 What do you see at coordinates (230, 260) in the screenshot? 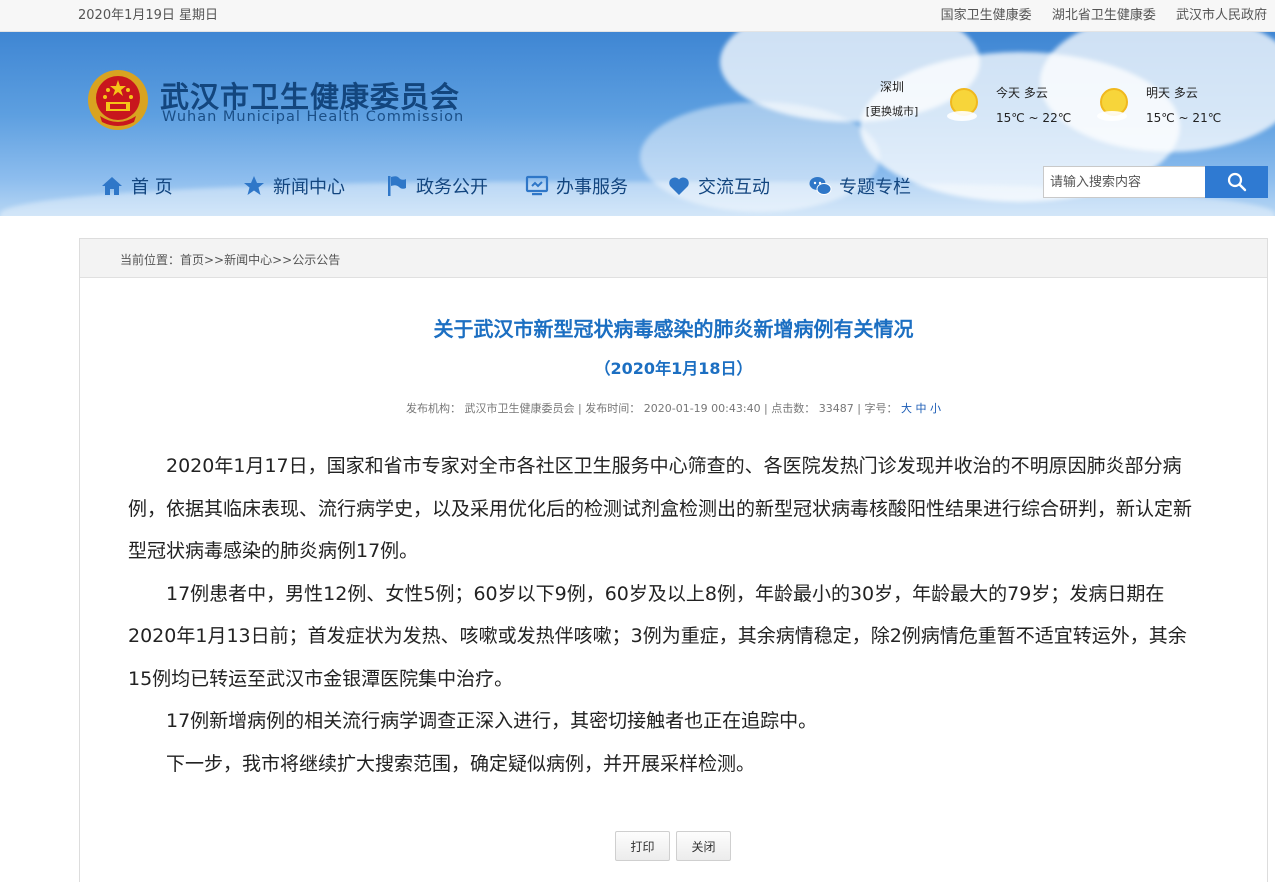
I see `breadcrumb: 当前位置：首页>>新闻中心>>公示公告` at bounding box center [230, 260].